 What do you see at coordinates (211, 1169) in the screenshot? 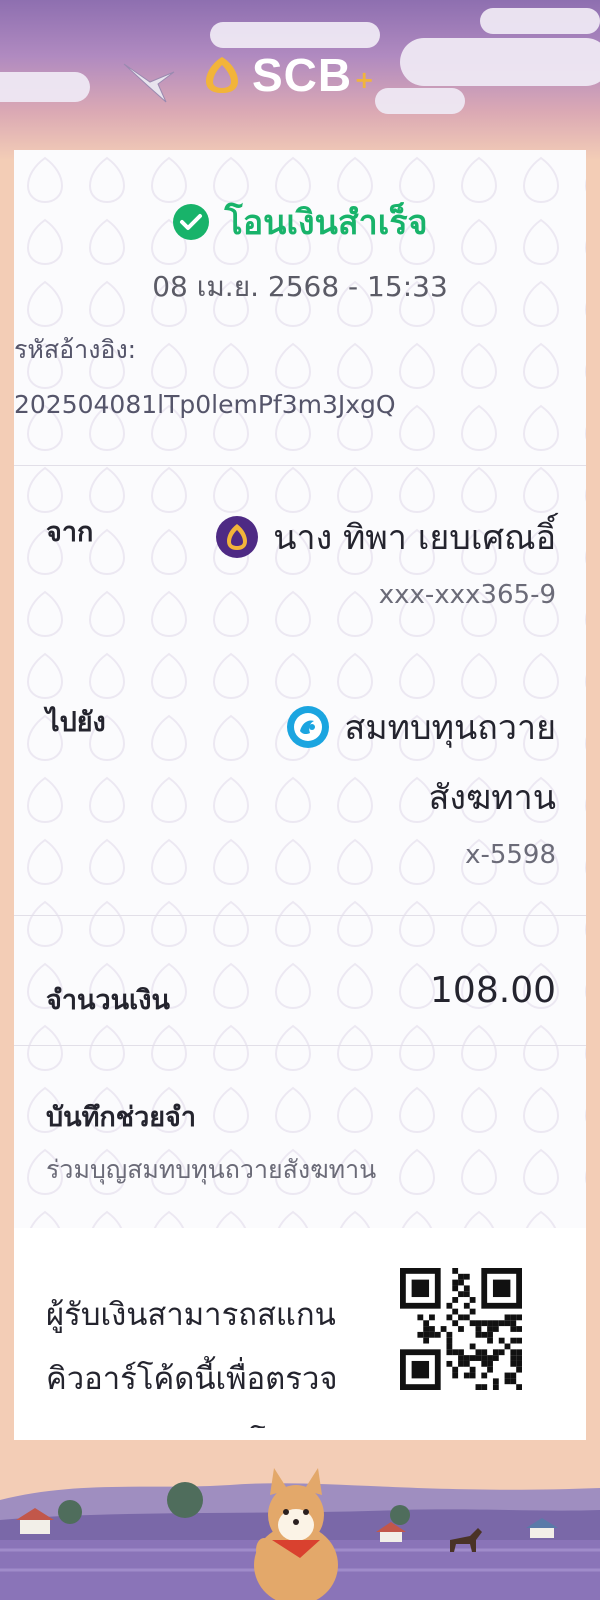
I see `memo-value: ร่วมบุญสมทบทุนถวายสังฆทาน` at bounding box center [211, 1169].